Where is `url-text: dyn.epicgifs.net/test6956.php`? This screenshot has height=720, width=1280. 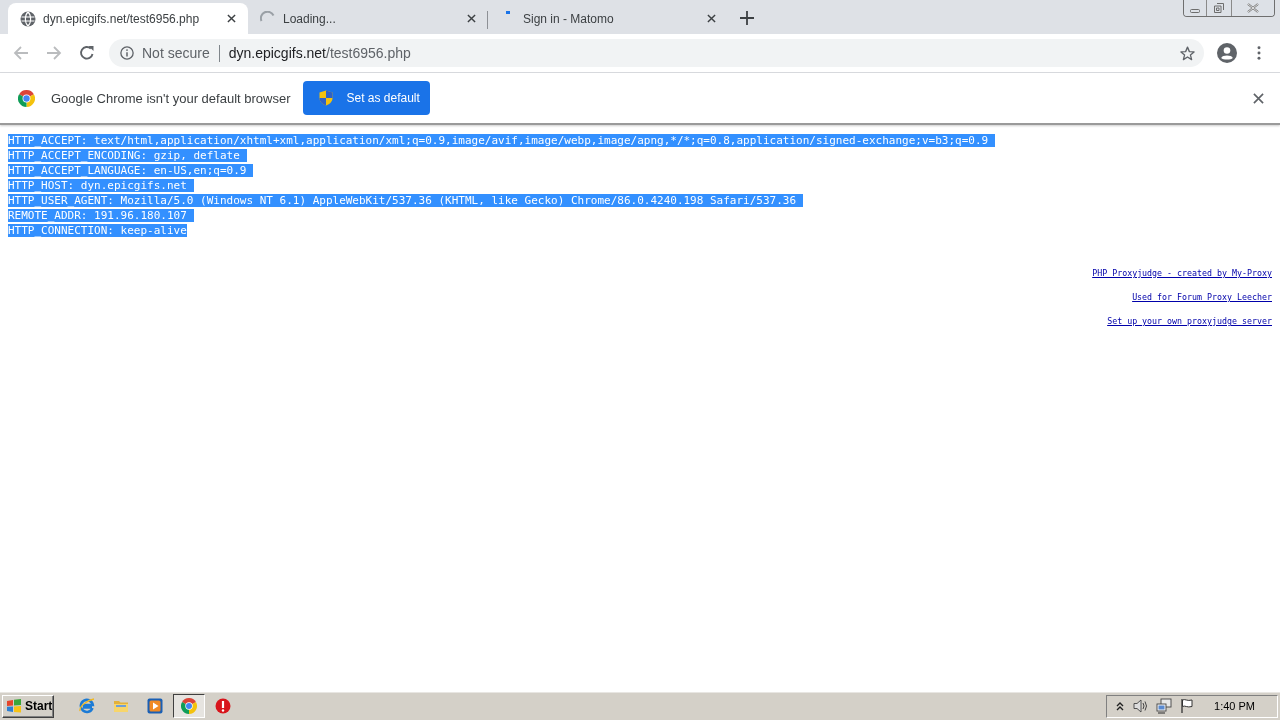 url-text: dyn.epicgifs.net/test6956.php is located at coordinates (319, 53).